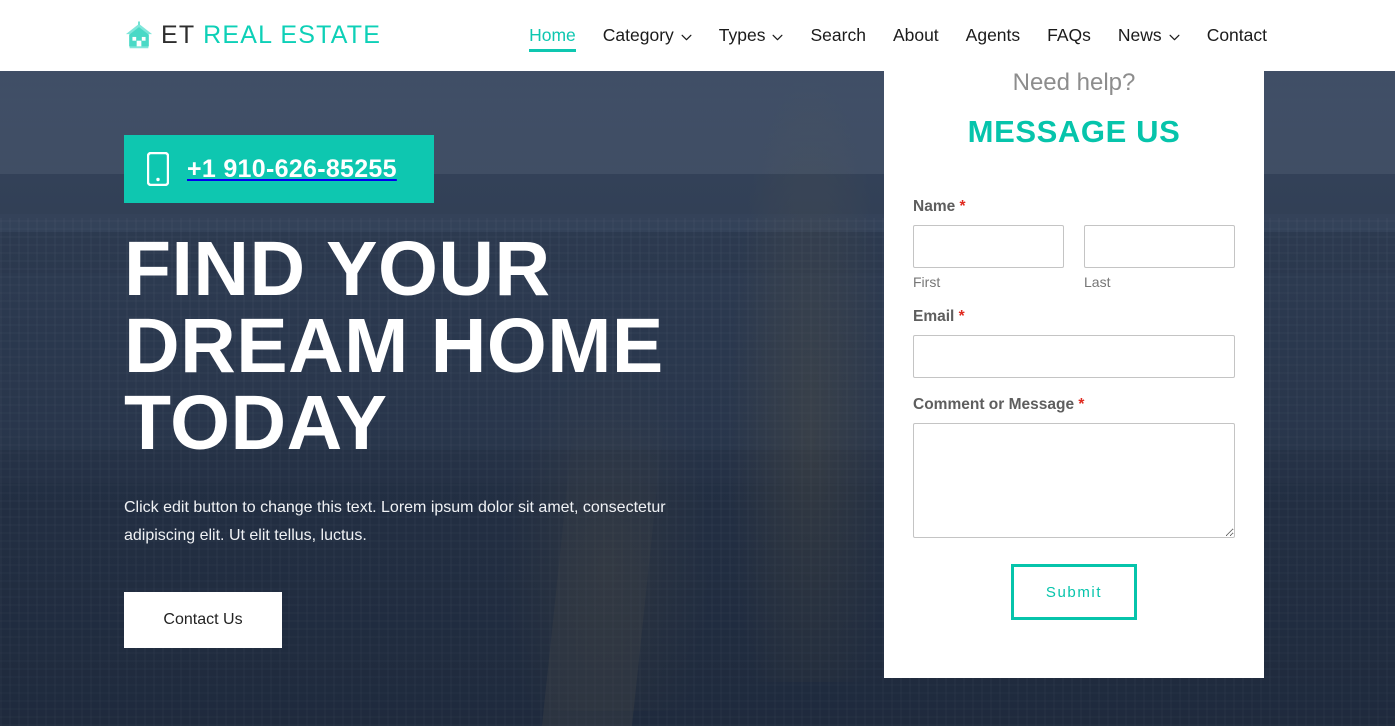 This screenshot has height=726, width=1395. I want to click on submit-button: Submit, so click(1074, 592).